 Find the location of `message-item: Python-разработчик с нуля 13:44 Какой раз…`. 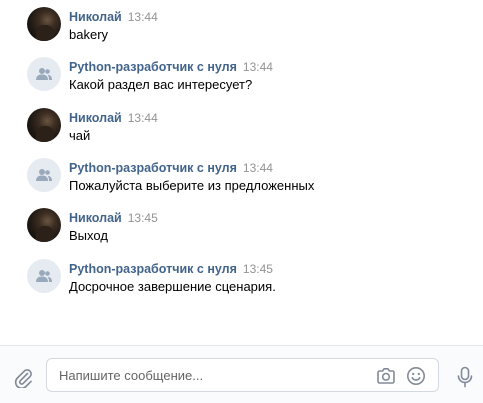

message-item: Python-разработчик с нуля 13:44 Какой раз… is located at coordinates (247, 75).